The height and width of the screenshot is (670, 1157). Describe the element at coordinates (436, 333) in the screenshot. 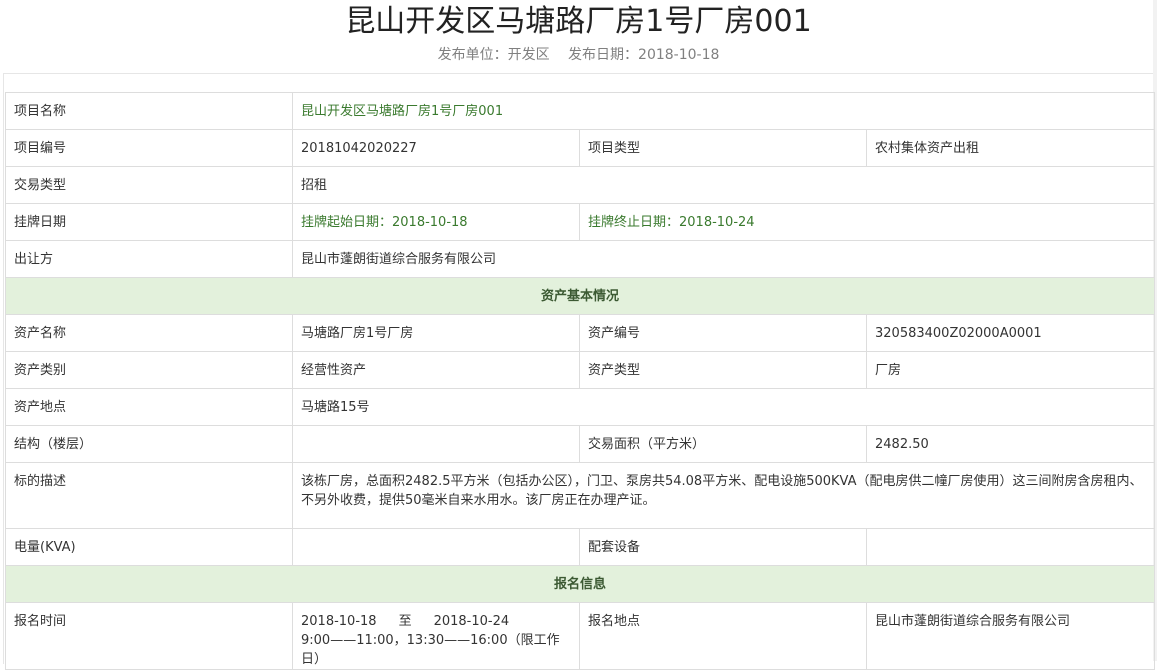

I see `asset-name-value: 马塘路厂房1号厂房` at that location.